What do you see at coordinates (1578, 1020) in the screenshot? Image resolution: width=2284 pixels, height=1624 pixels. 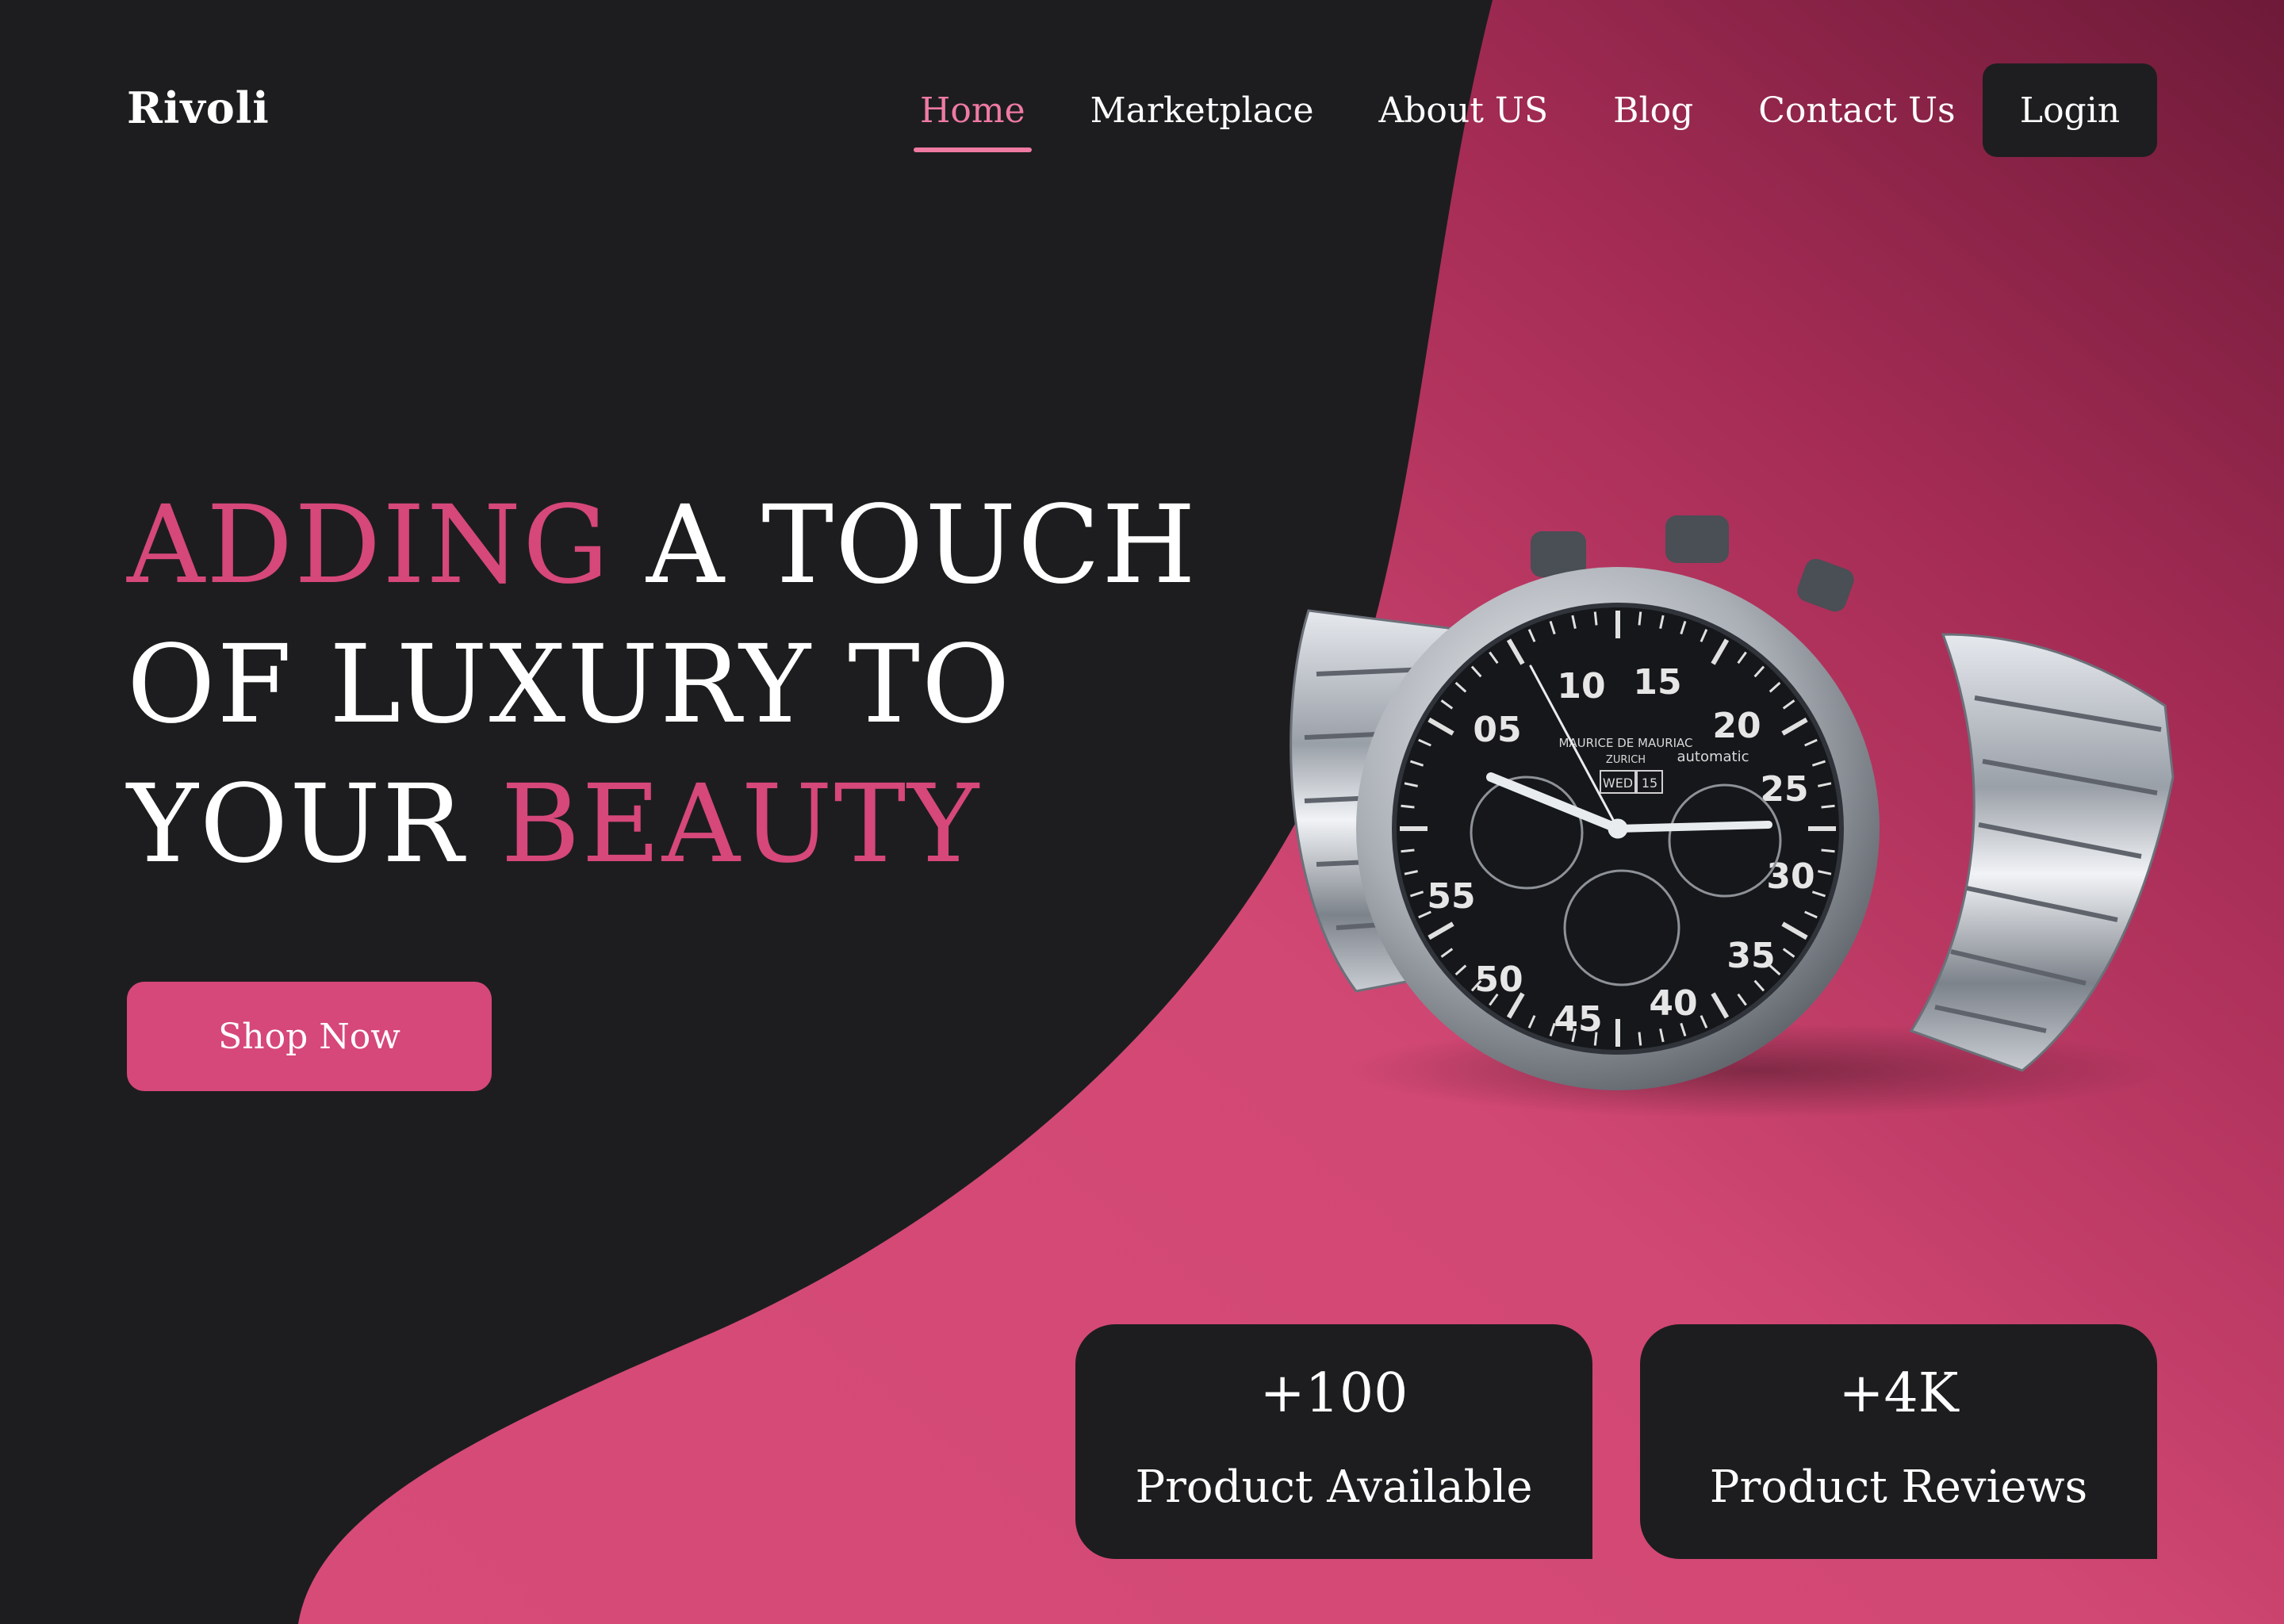 I see `numeral-45: 45` at bounding box center [1578, 1020].